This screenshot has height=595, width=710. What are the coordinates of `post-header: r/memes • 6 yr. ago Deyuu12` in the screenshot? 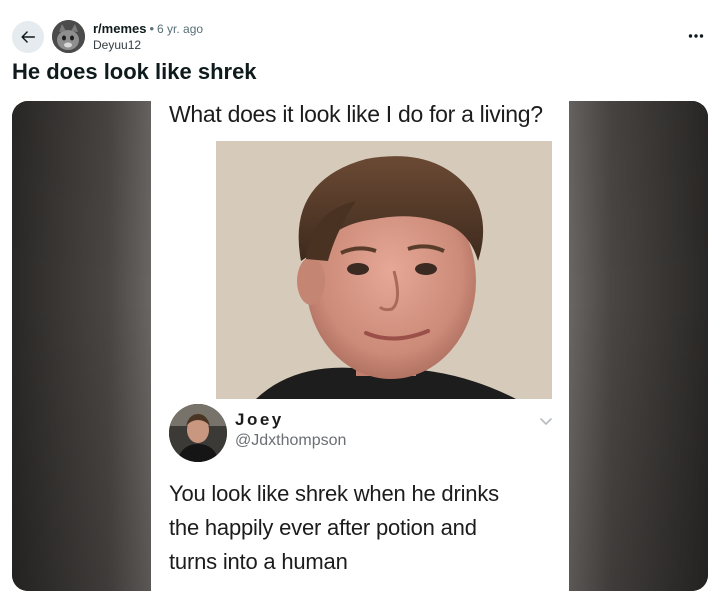 It's located at (355, 30).